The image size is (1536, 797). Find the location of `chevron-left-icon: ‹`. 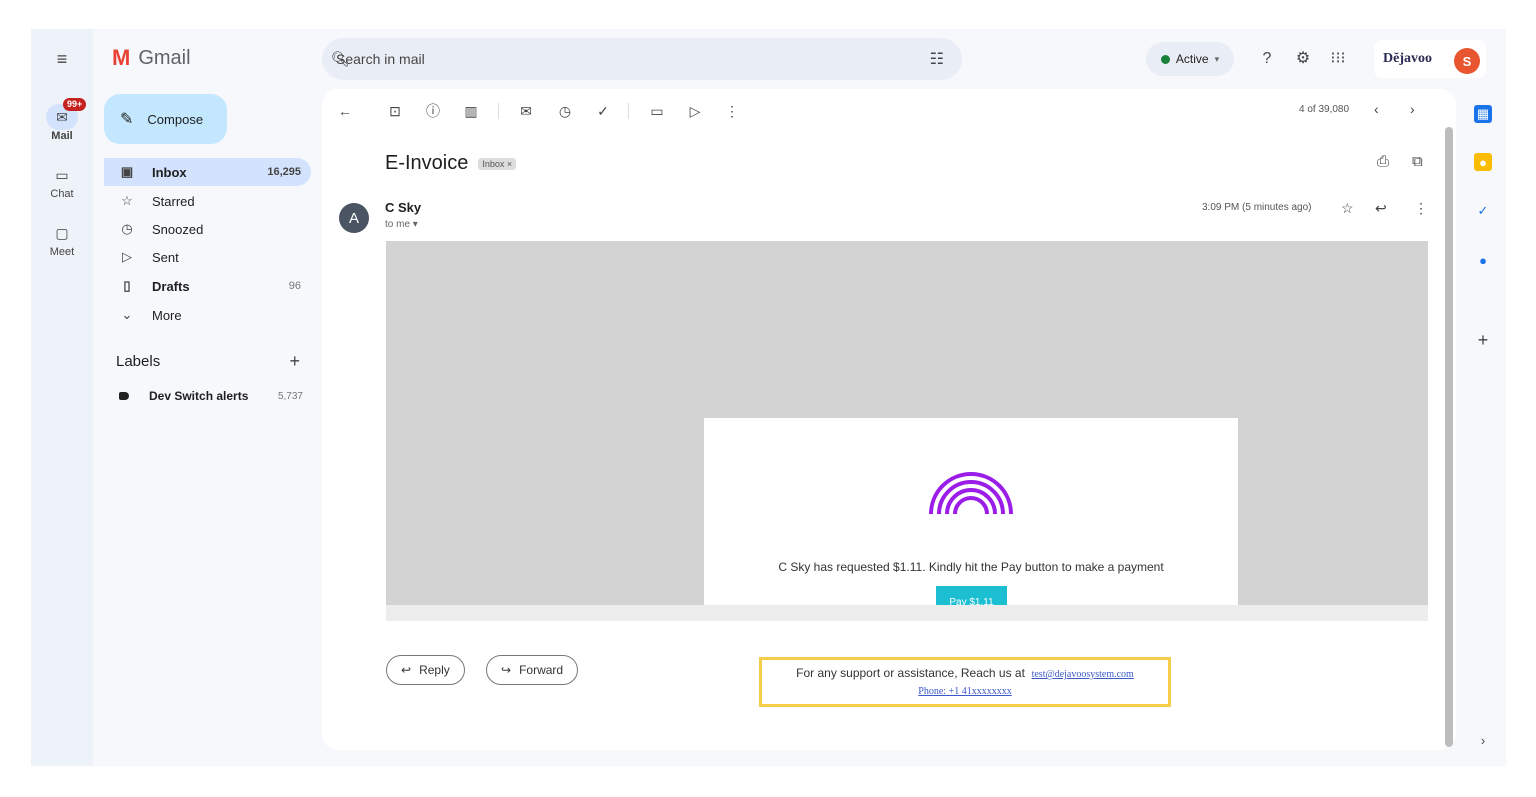

chevron-left-icon: ‹ is located at coordinates (1376, 109).